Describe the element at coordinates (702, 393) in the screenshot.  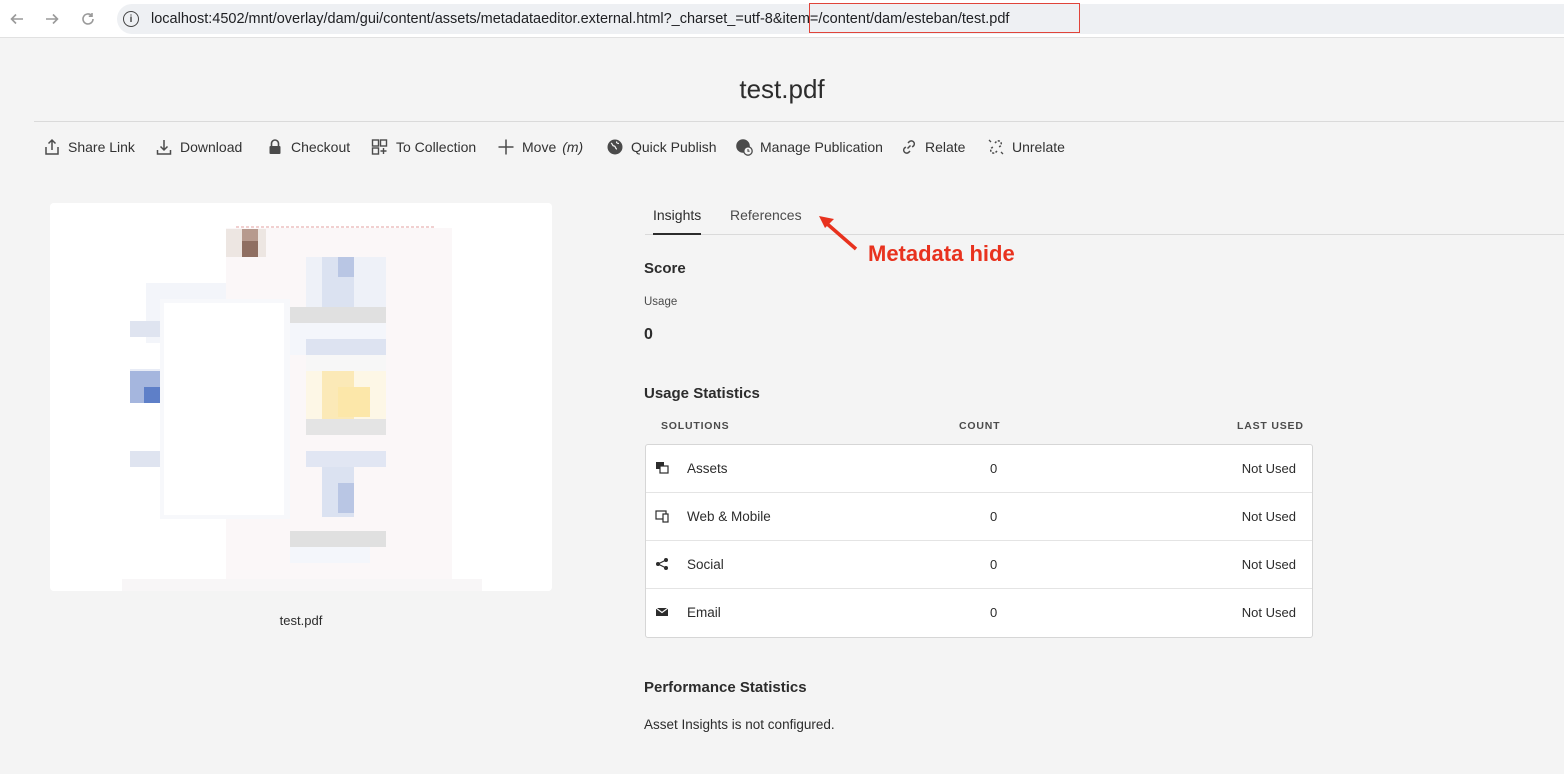
I see `usage-statistics-heading: Usage Statistics` at that location.